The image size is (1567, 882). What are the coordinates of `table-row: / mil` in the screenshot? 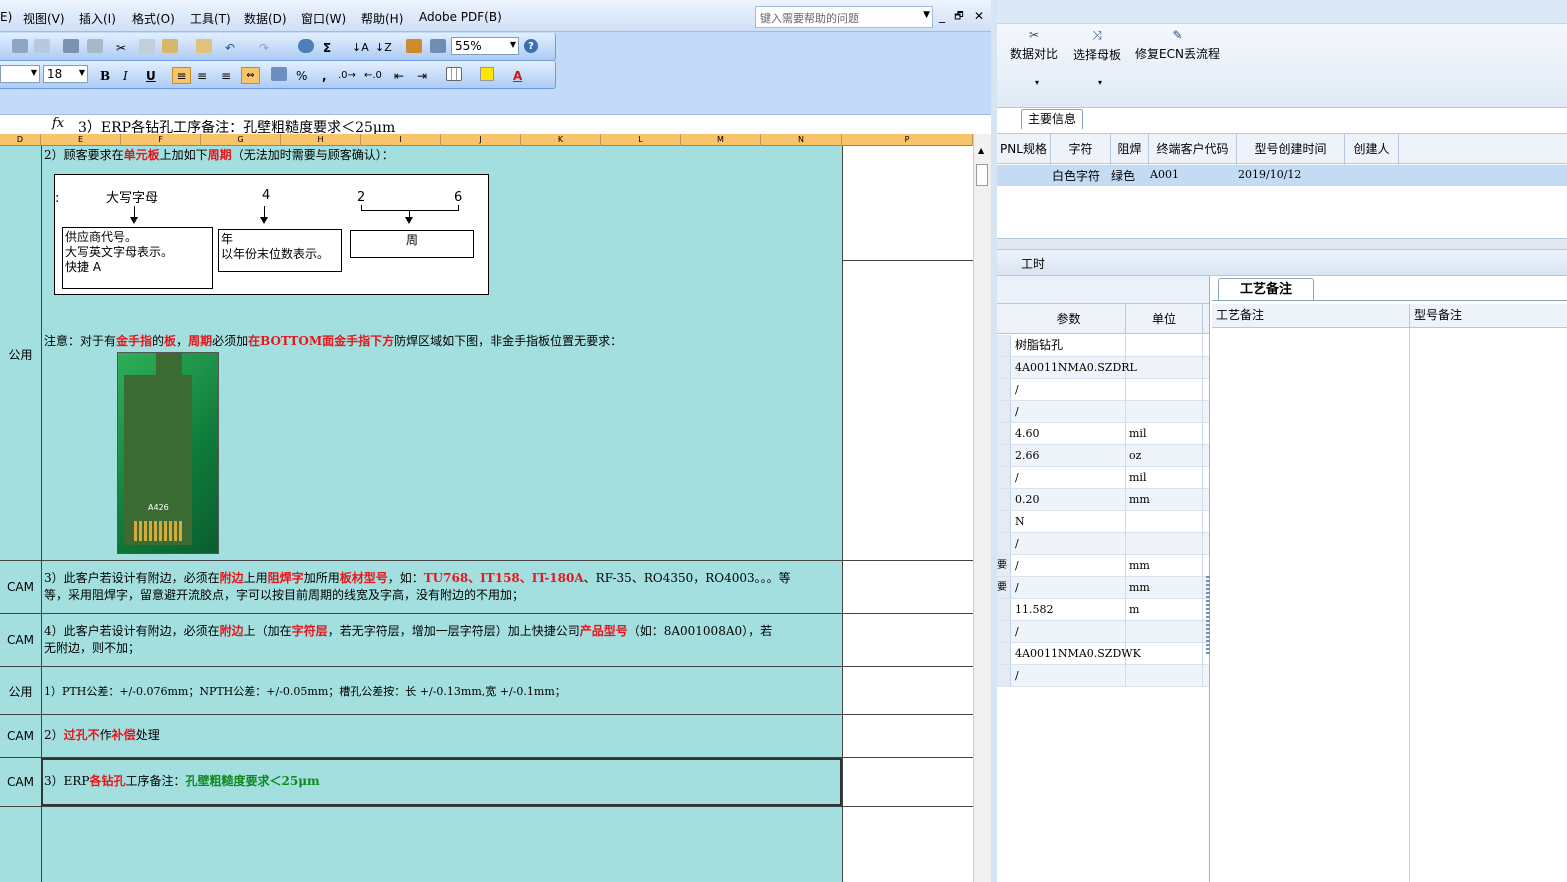 It's located at (1103, 478).